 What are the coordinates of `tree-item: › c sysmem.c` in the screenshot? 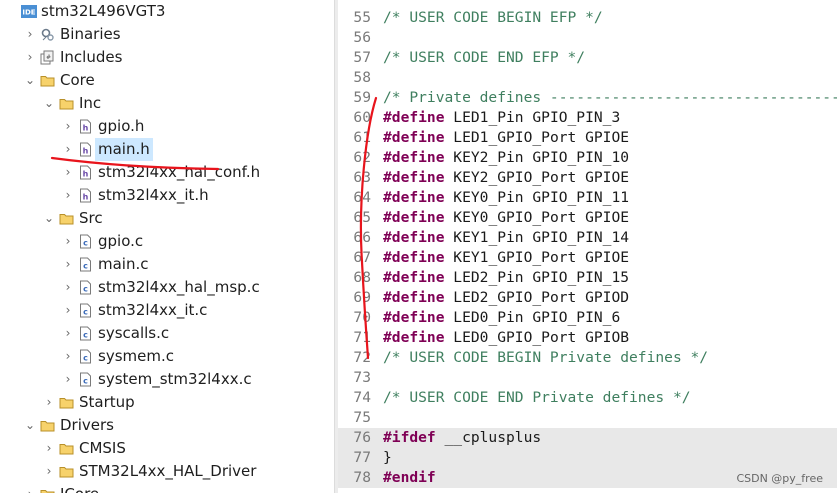 It's located at (117, 356).